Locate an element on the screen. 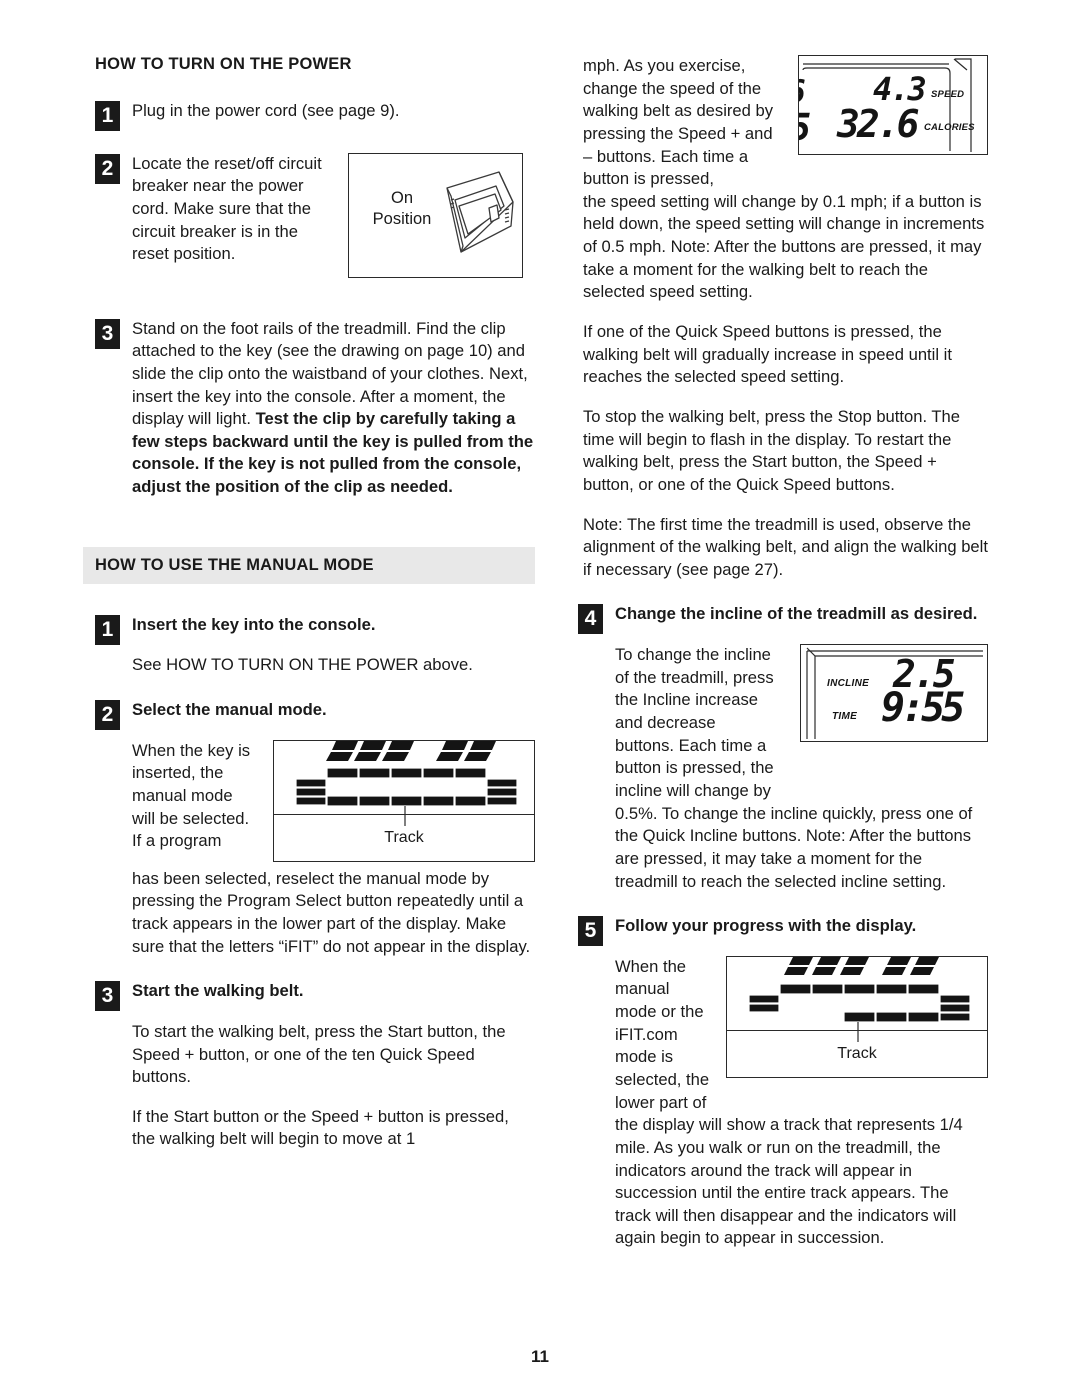 Image resolution: width=1080 pixels, height=1397 pixels. track-display-partial: Track is located at coordinates (857, 1016).